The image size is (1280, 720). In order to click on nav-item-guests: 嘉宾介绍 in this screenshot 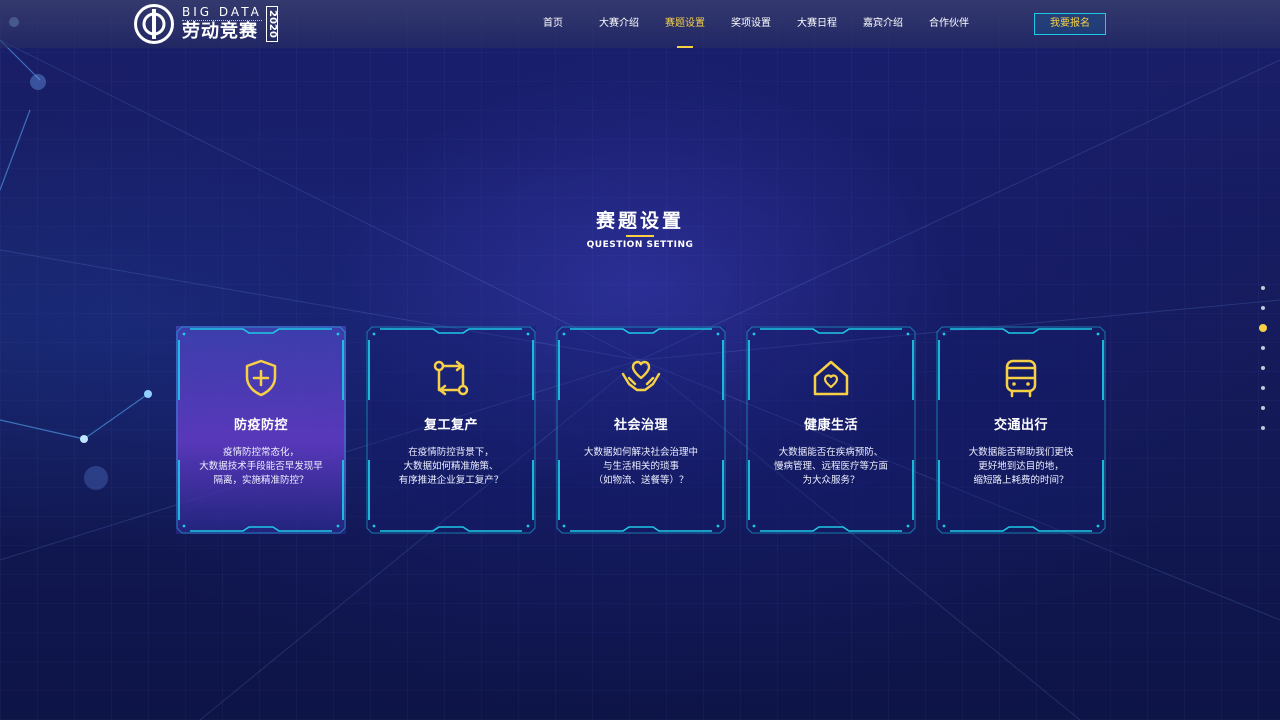, I will do `click(883, 24)`.